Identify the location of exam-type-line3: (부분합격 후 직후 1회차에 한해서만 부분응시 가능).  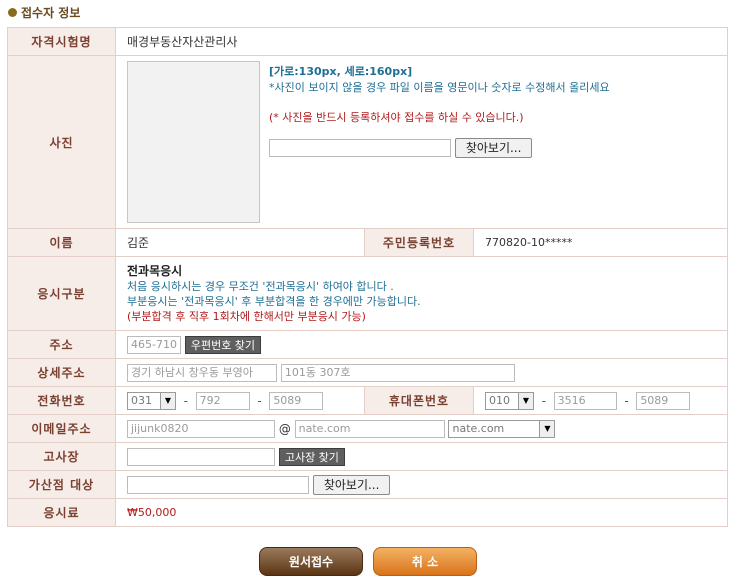
(246, 316).